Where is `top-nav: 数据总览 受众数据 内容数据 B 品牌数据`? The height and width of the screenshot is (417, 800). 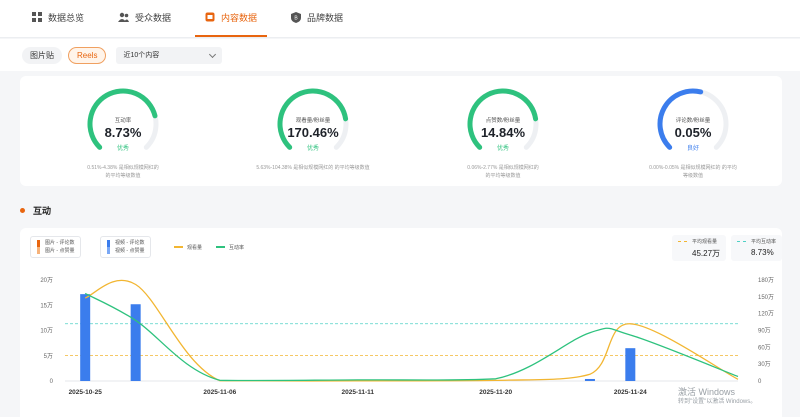
top-nav: 数据总览 受众数据 内容数据 B 品牌数据 is located at coordinates (400, 19).